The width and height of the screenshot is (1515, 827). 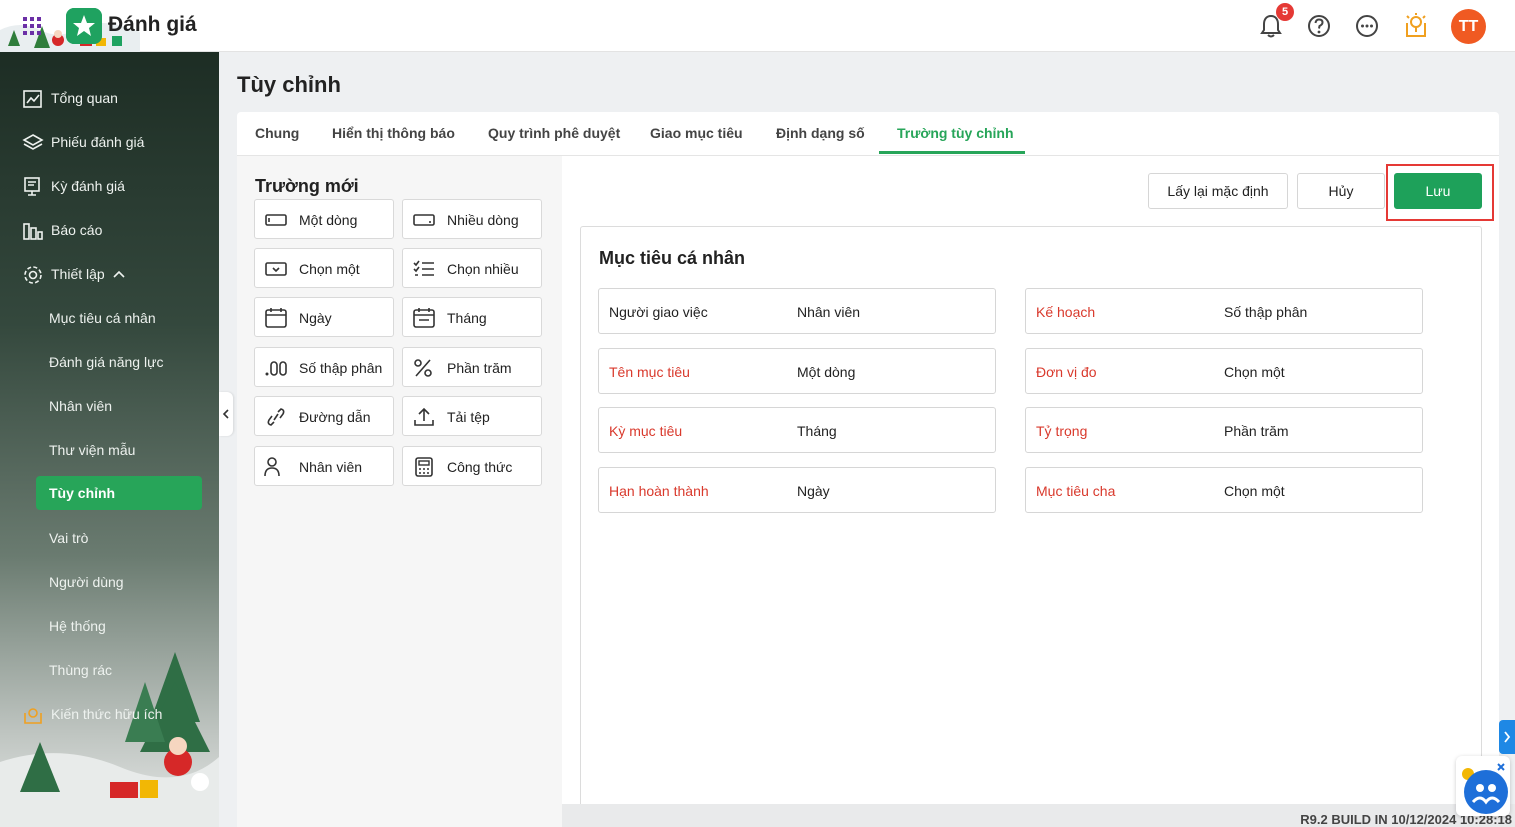 I want to click on field-type-link: Đường dẫn, so click(x=324, y=416).